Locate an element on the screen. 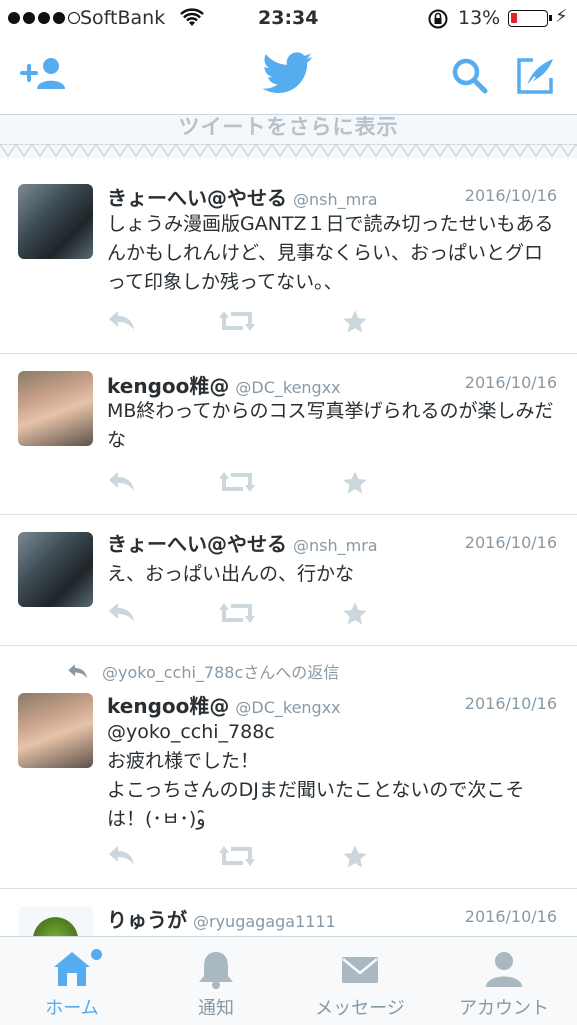  carrier-name: SoftBank is located at coordinates (123, 18).